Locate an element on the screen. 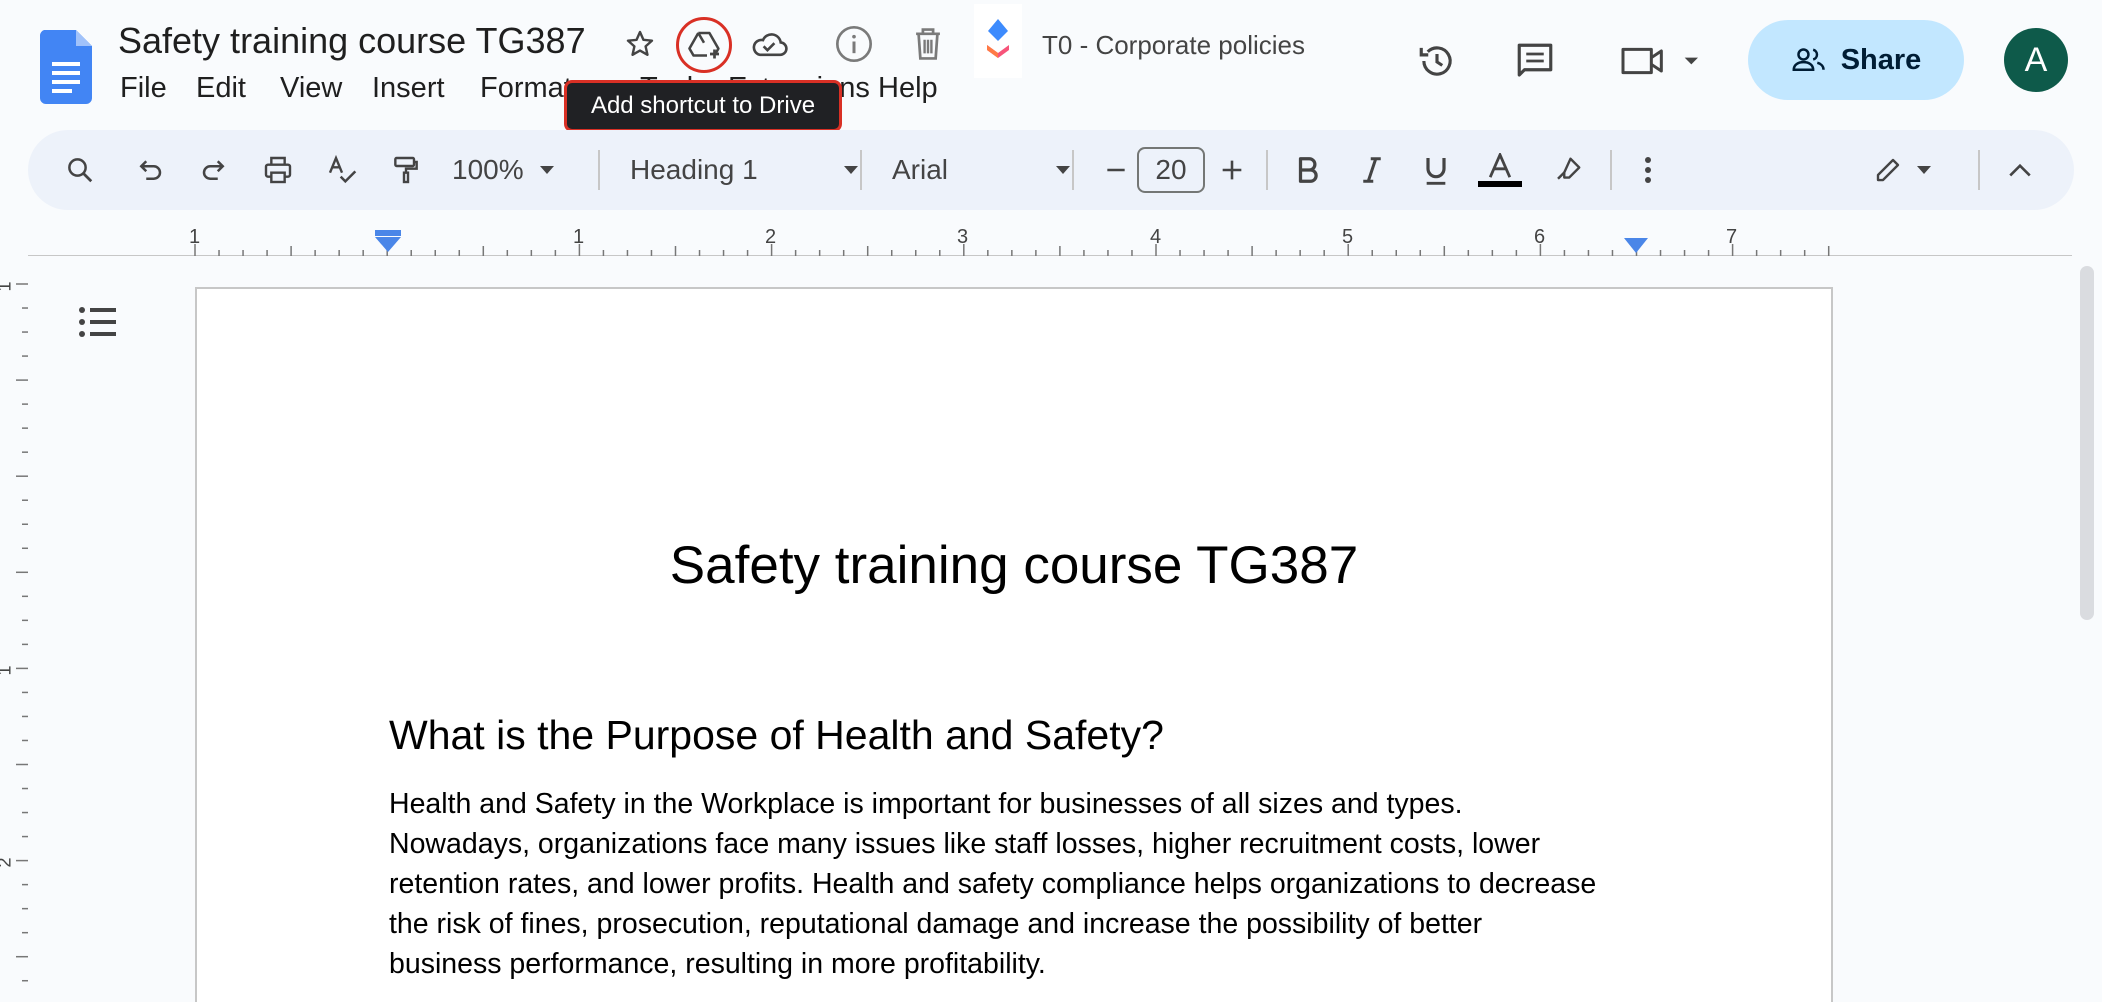 This screenshot has height=1002, width=2102. menu-view: View is located at coordinates (311, 88).